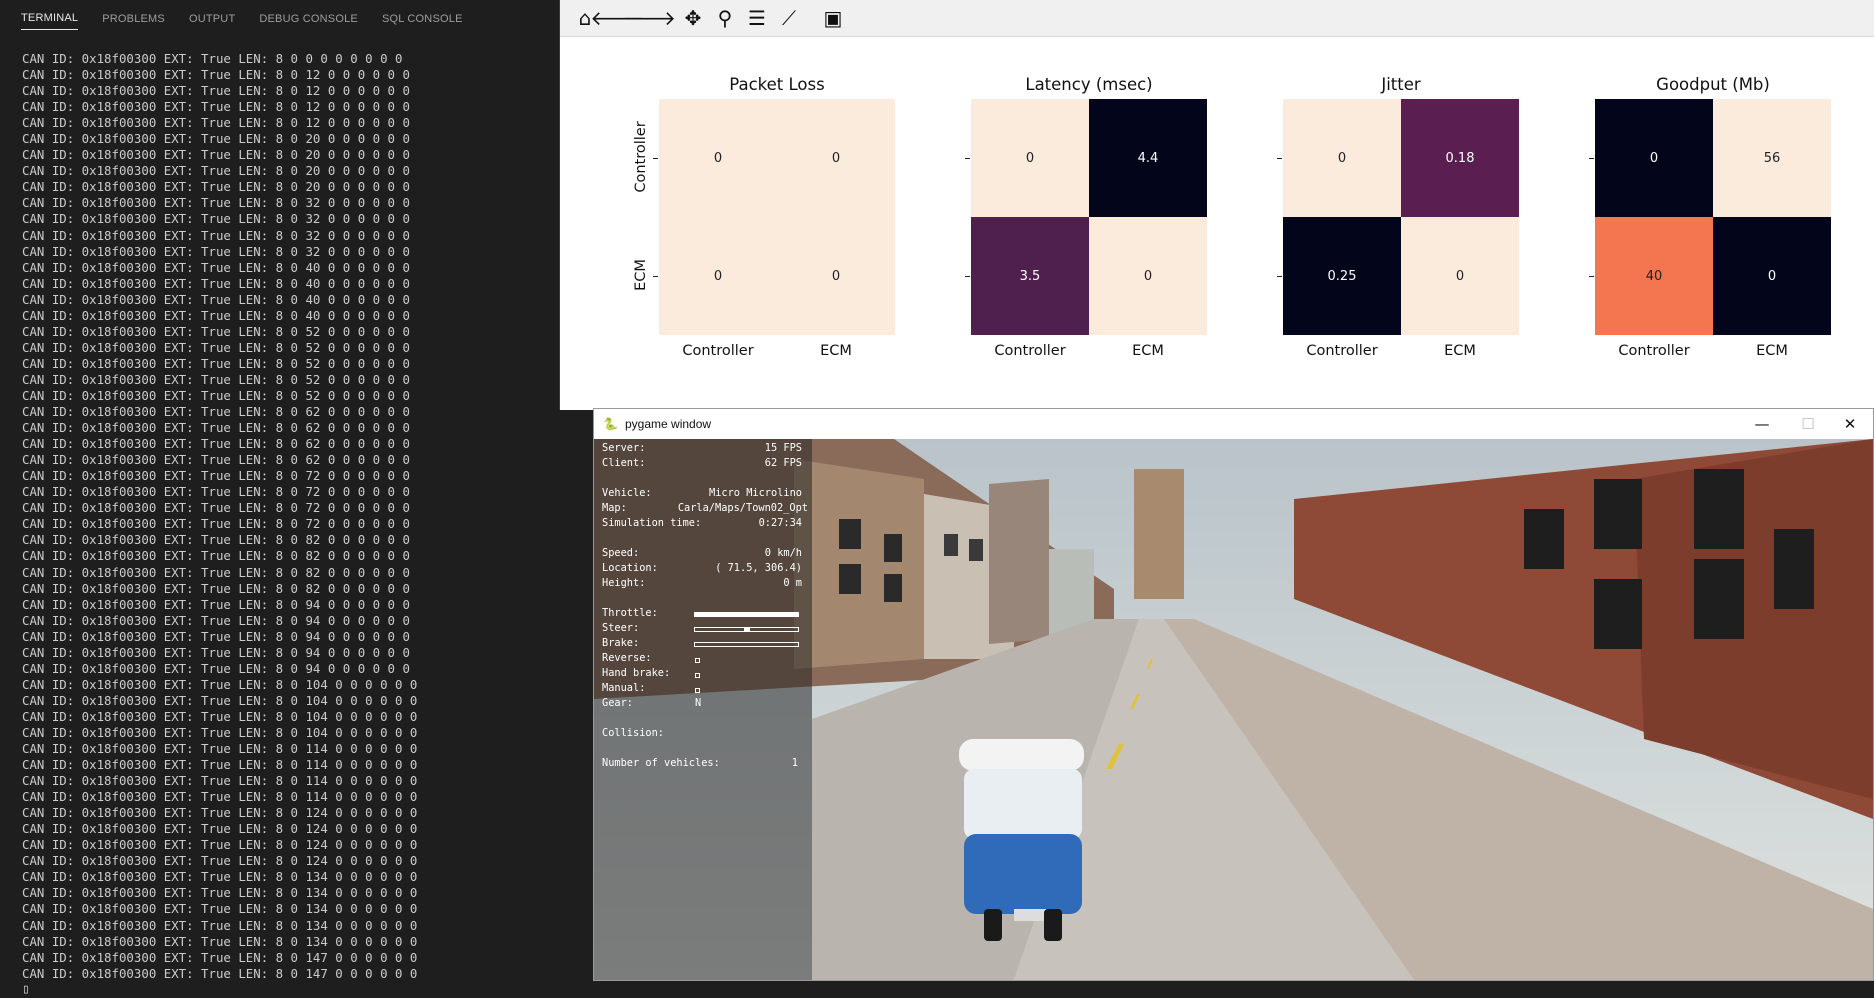 Image resolution: width=1874 pixels, height=998 pixels. What do you see at coordinates (693, 18) in the screenshot?
I see `pan-icon: ✥` at bounding box center [693, 18].